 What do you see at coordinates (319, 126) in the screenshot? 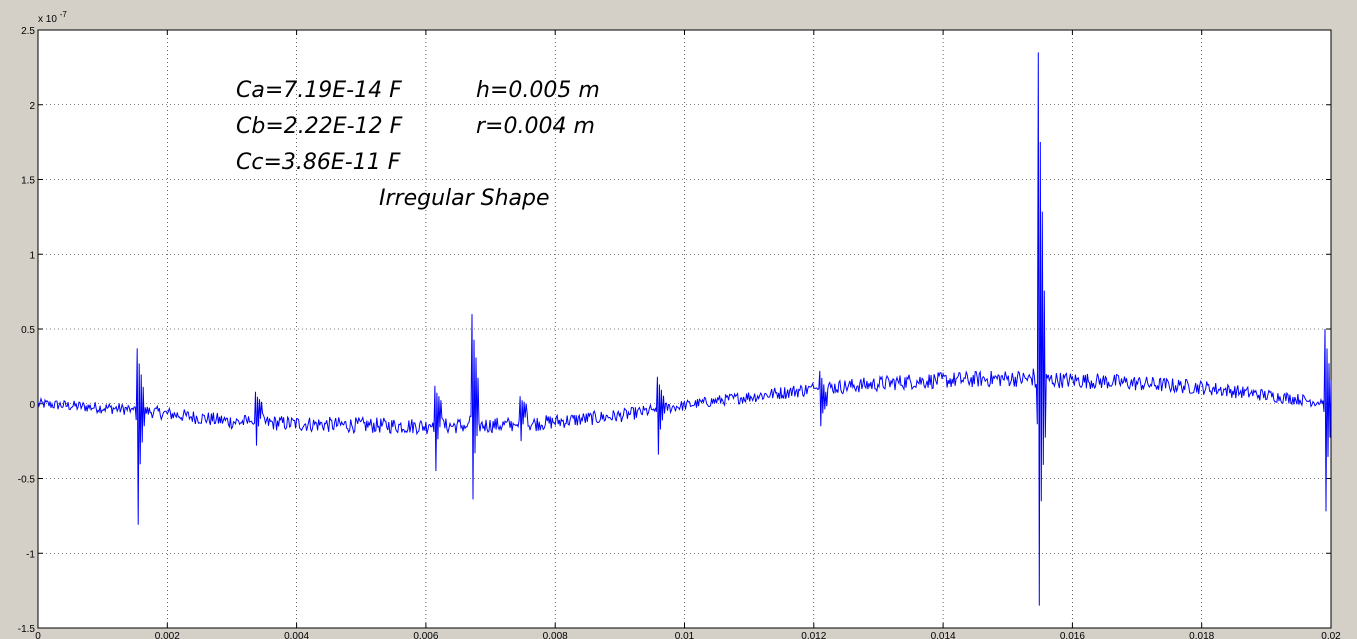
I see `annotation-cb: Cb=2.22E-12 F` at bounding box center [319, 126].